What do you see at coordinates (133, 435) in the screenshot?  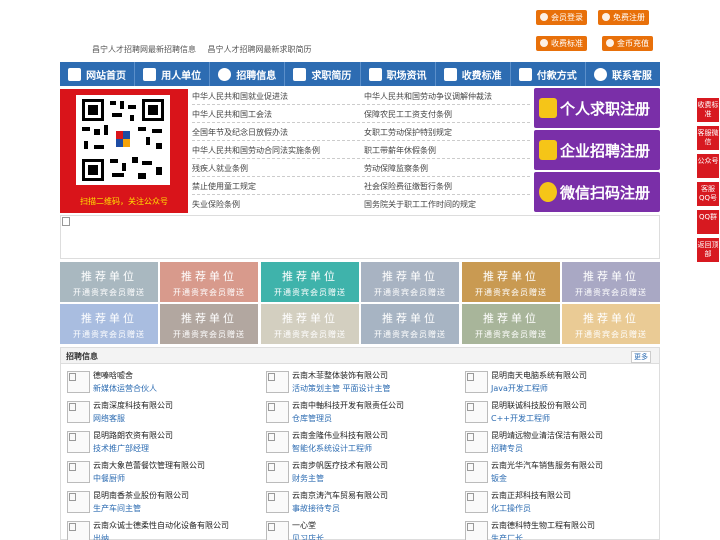 I see `company-name: 昆明路朗农资有限公司` at bounding box center [133, 435].